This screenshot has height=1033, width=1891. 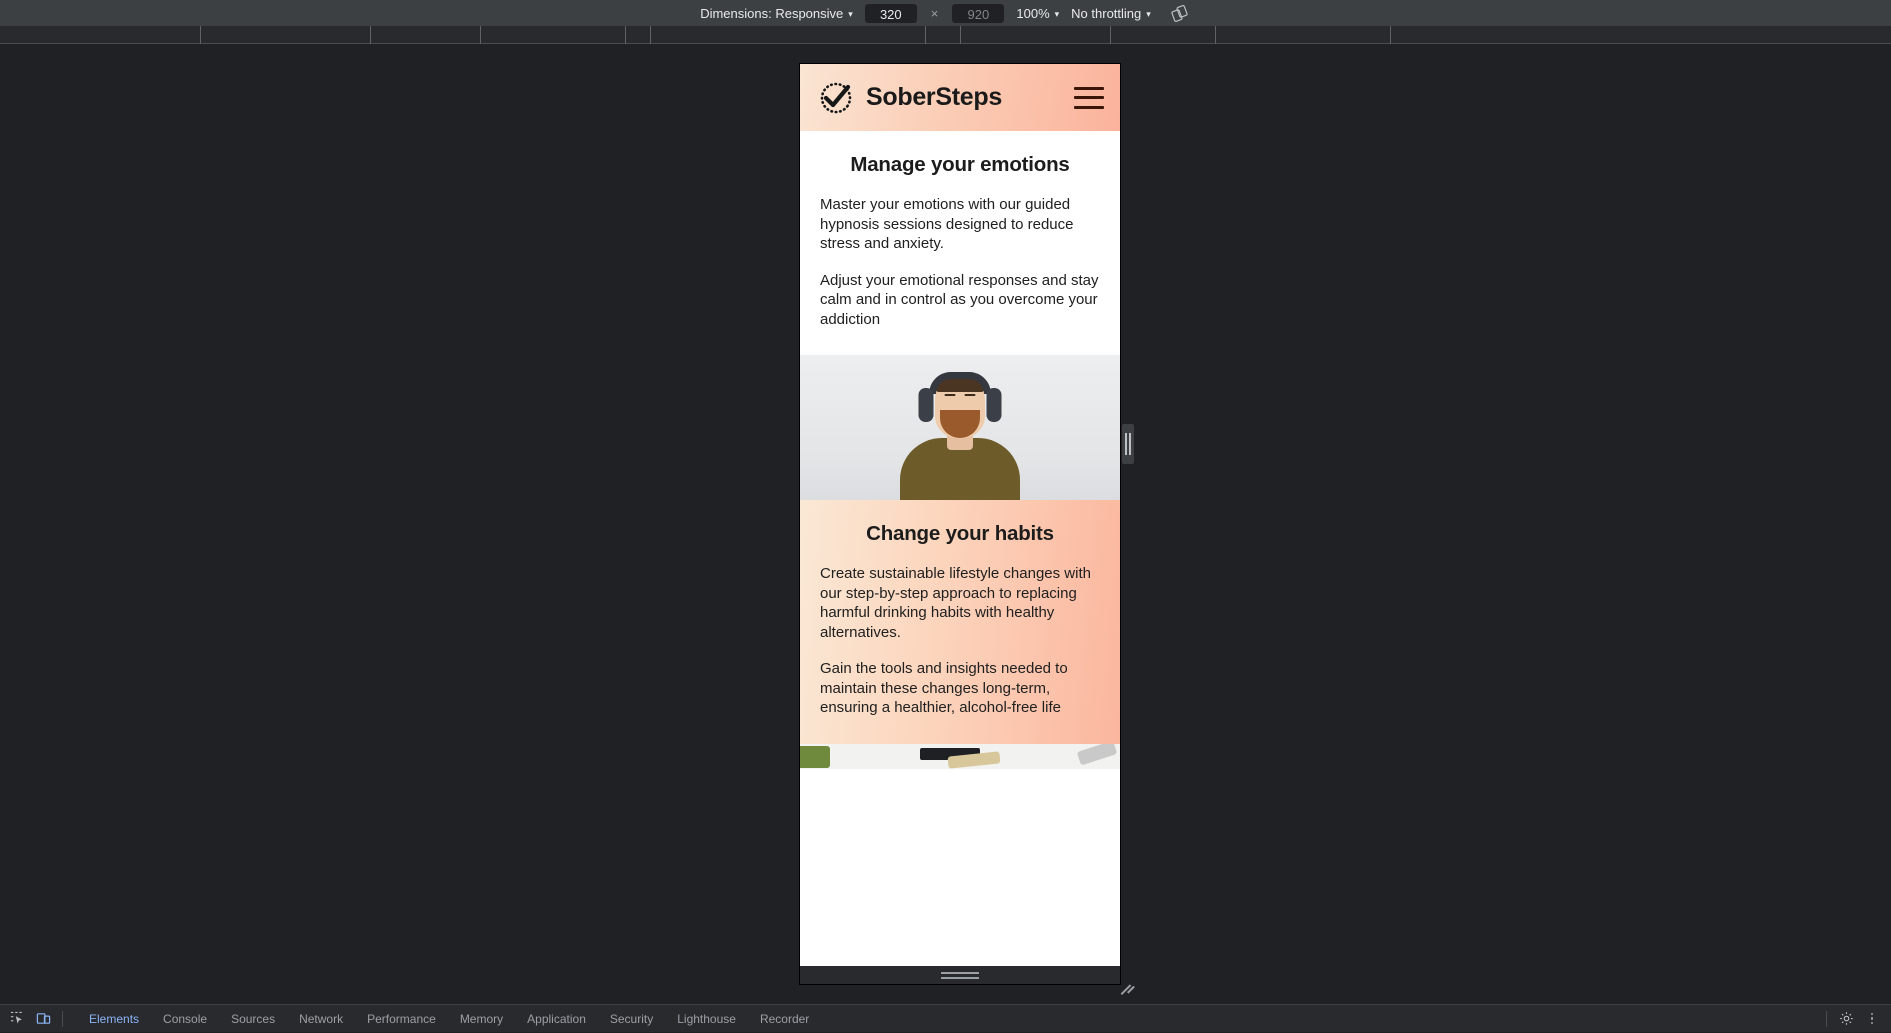 I want to click on hamburger-menu-icon, so click(x=1089, y=98).